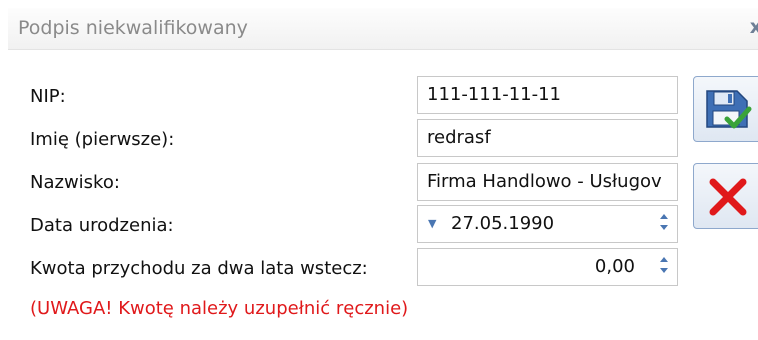 This screenshot has width=758, height=340. Describe the element at coordinates (729, 109) in the screenshot. I see `save-disk-icon` at that location.